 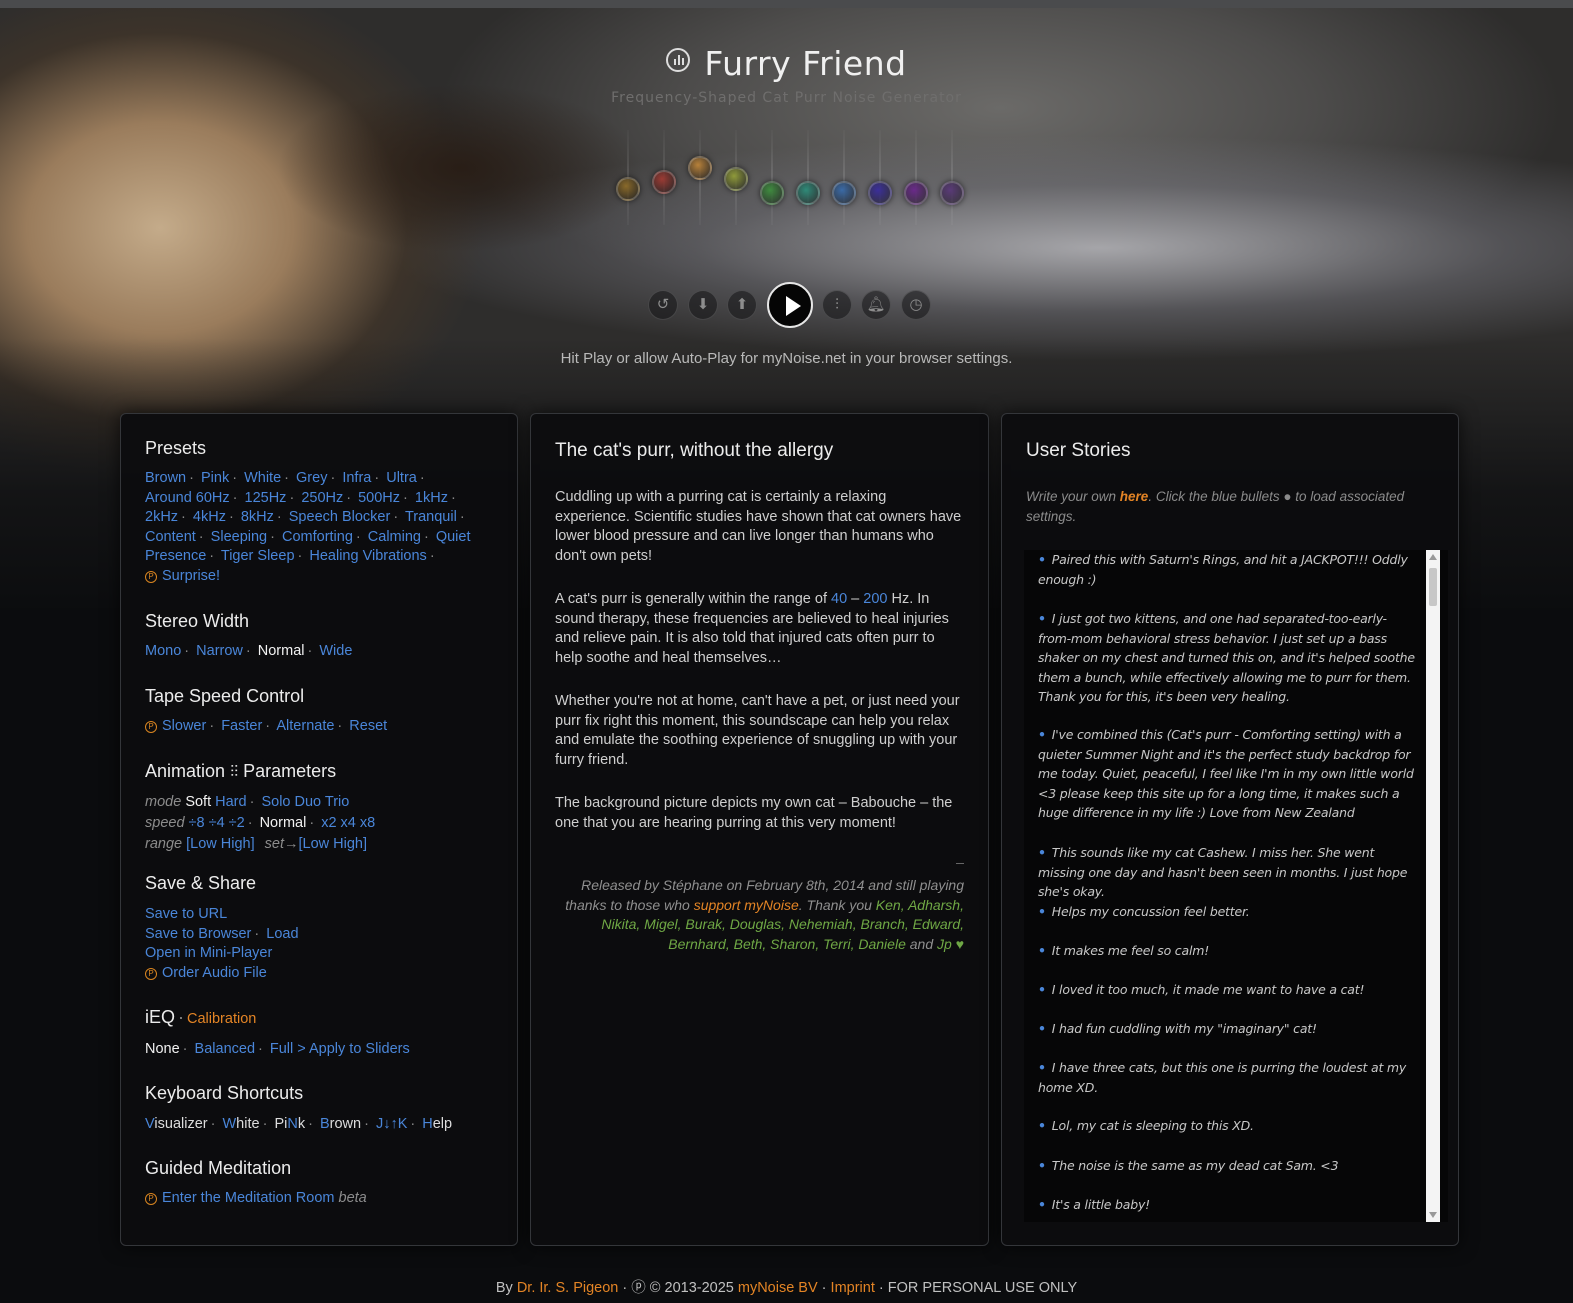 What do you see at coordinates (340, 1124) in the screenshot?
I see `shortcut-brown: Brown` at bounding box center [340, 1124].